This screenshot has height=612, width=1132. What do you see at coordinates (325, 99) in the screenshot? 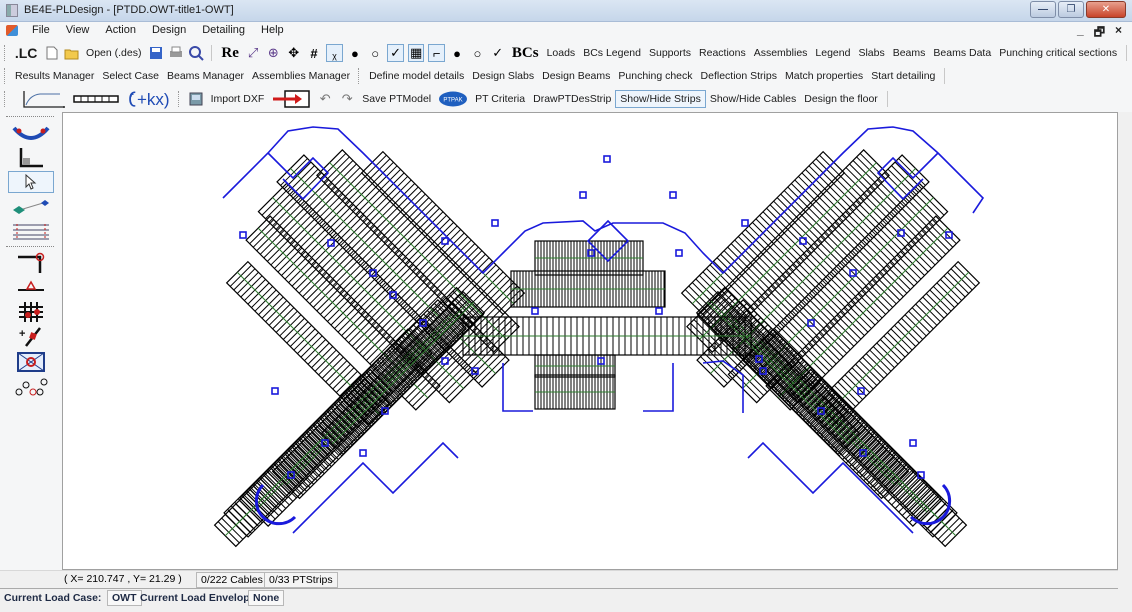
I see `undo-icon: ↶` at bounding box center [325, 99].